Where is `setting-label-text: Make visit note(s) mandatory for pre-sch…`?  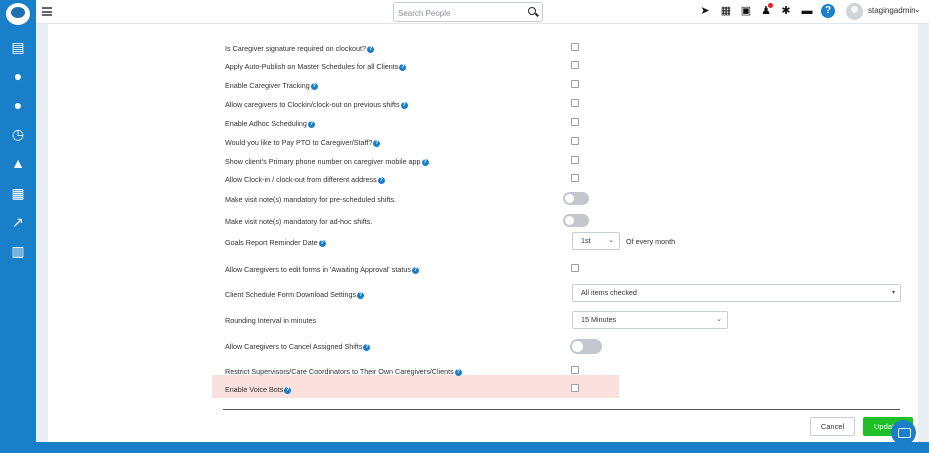
setting-label-text: Make visit note(s) mandatory for pre-sch… is located at coordinates (310, 199).